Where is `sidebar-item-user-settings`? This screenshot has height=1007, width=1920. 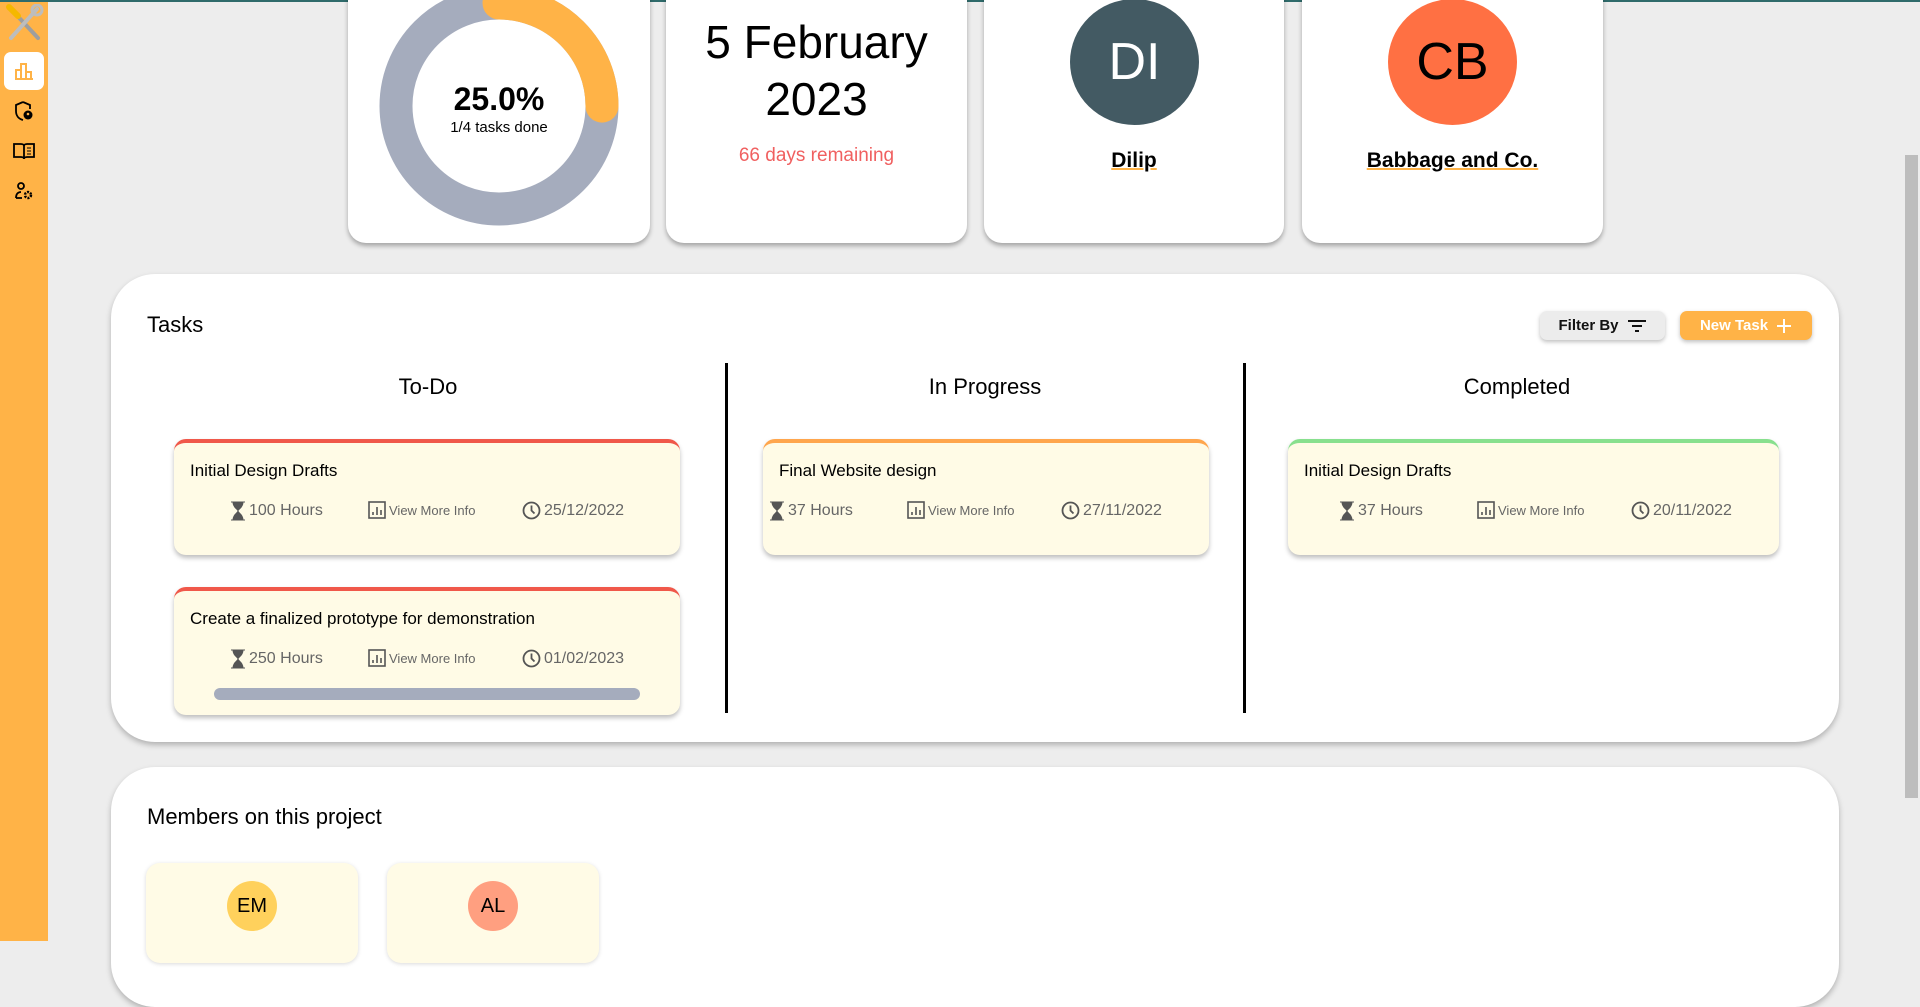
sidebar-item-user-settings is located at coordinates (24, 191).